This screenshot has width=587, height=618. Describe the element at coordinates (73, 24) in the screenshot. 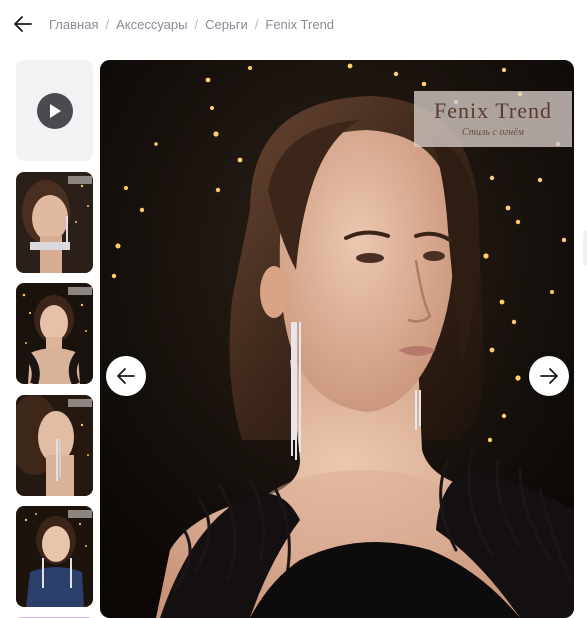

I see `breadcrumb-home: Главная` at that location.